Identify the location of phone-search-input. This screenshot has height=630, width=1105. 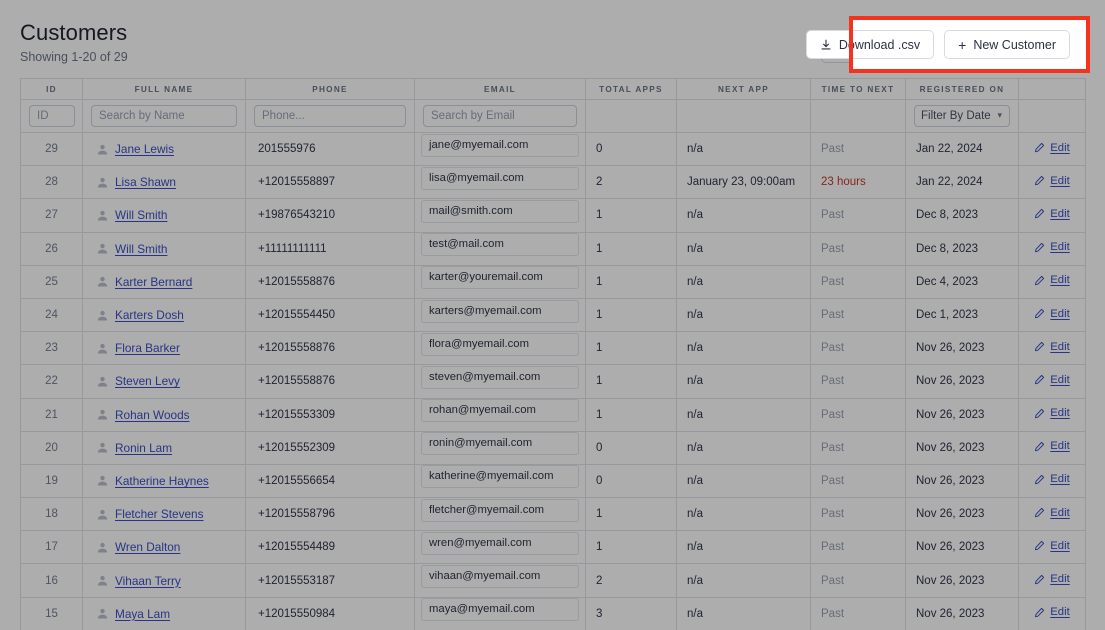
(330, 116).